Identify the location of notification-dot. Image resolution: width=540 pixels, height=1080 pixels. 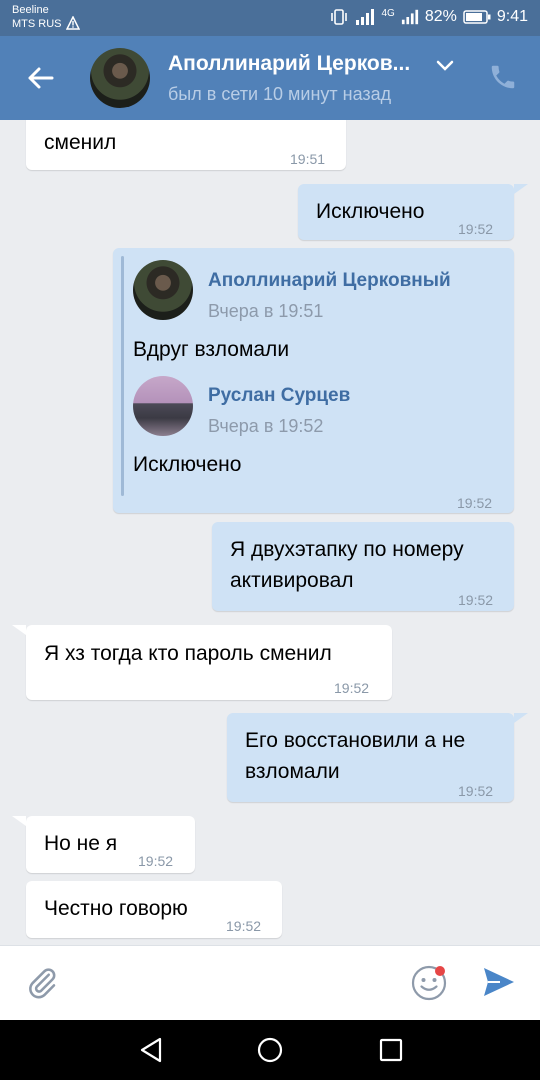
(440, 971).